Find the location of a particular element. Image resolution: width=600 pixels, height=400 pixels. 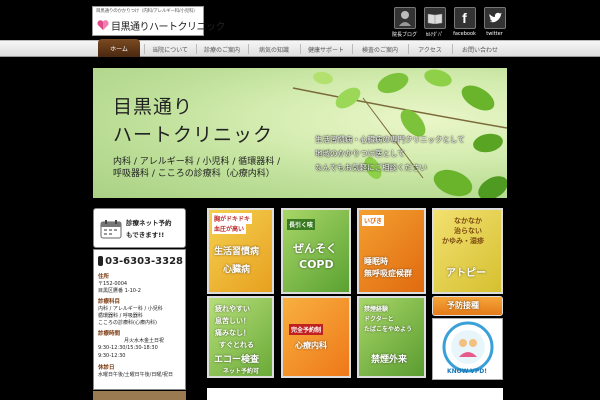

tile7-label1: 禁煙経験 is located at coordinates (376, 309).